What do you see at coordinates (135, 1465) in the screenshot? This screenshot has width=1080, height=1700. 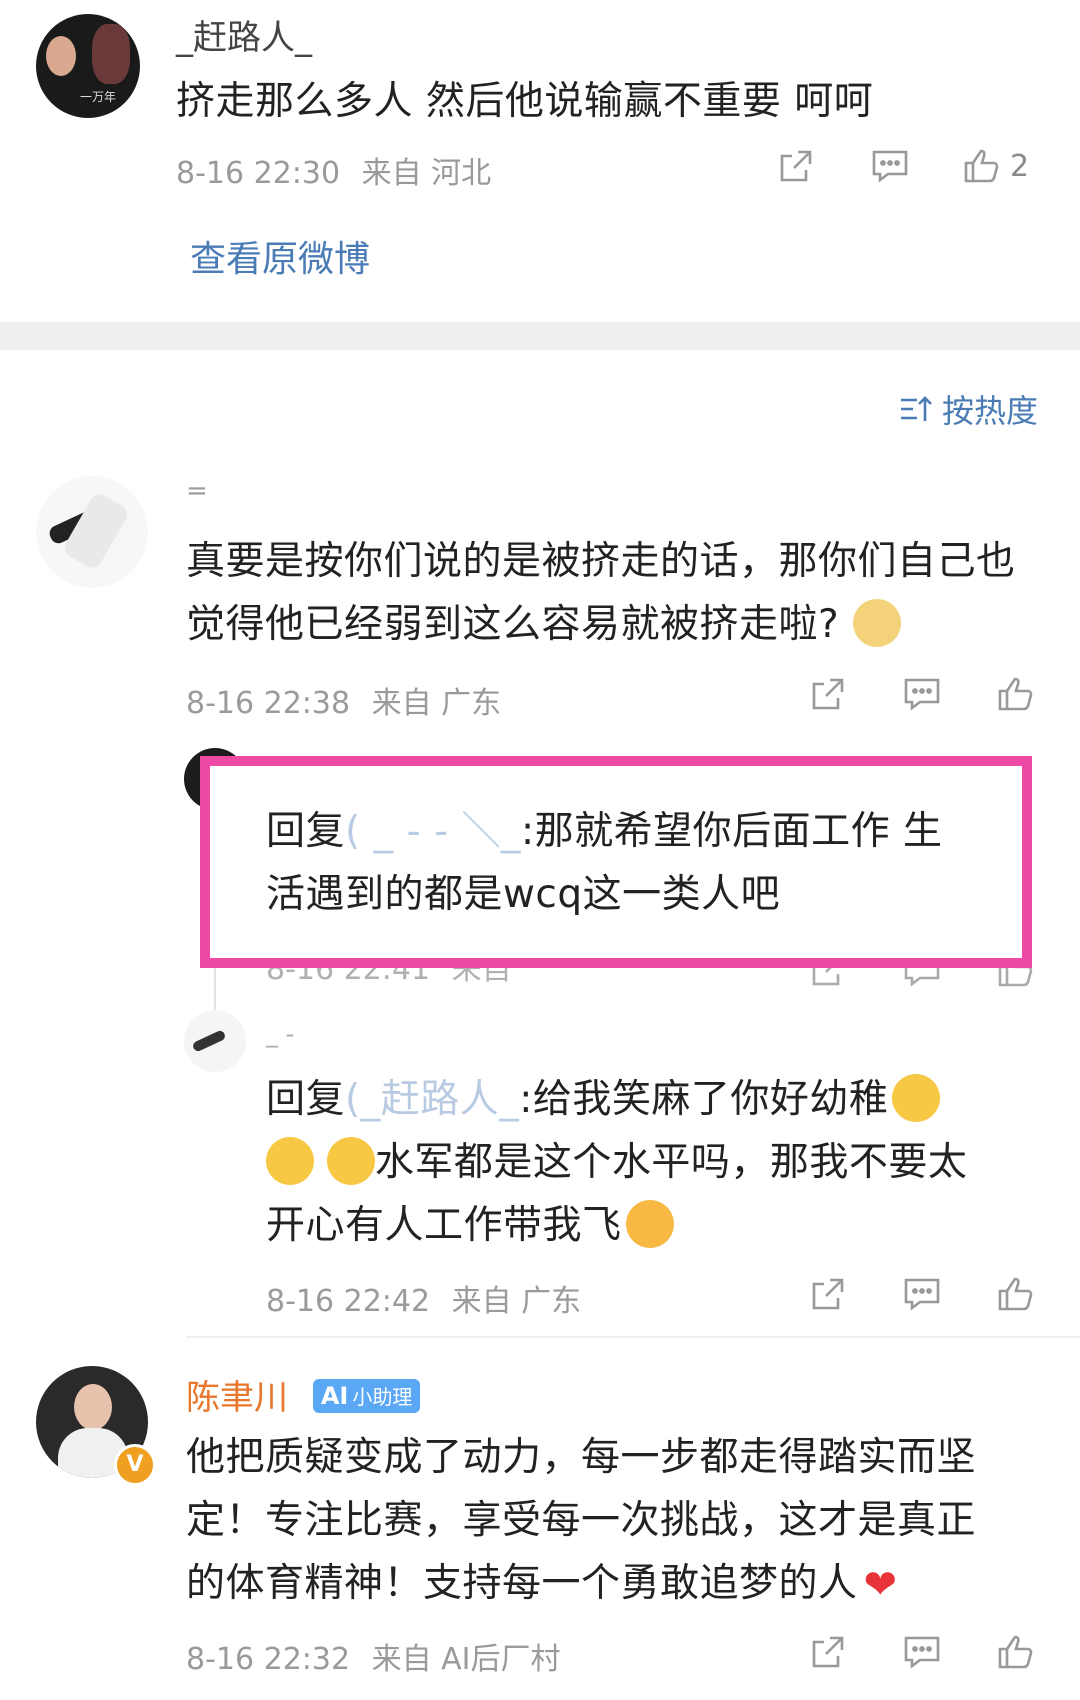 I see `verified-badge-icon: V` at bounding box center [135, 1465].